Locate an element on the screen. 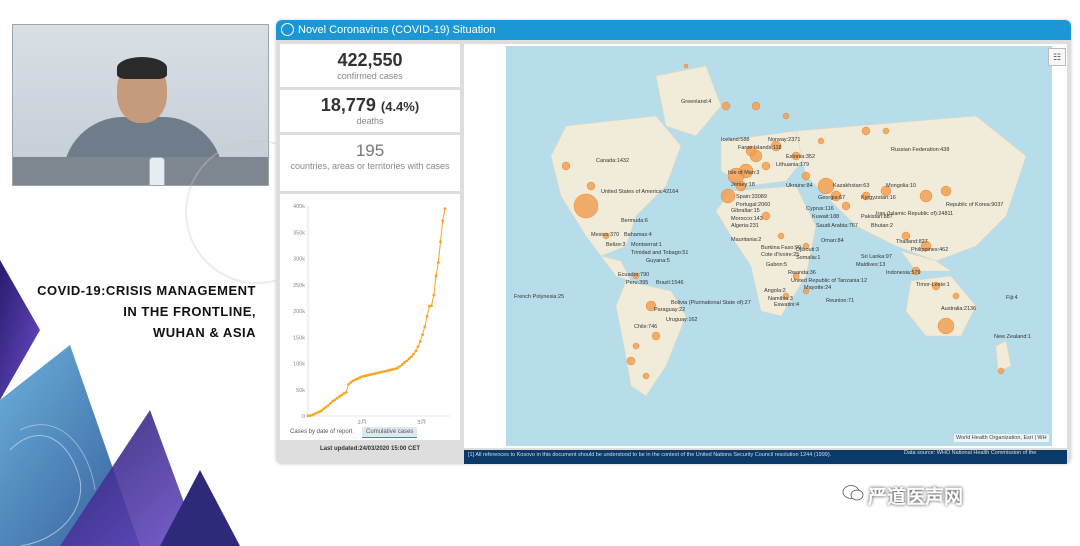 The height and width of the screenshot is (546, 1080). country-label: Lithuania:179 is located at coordinates (792, 165).